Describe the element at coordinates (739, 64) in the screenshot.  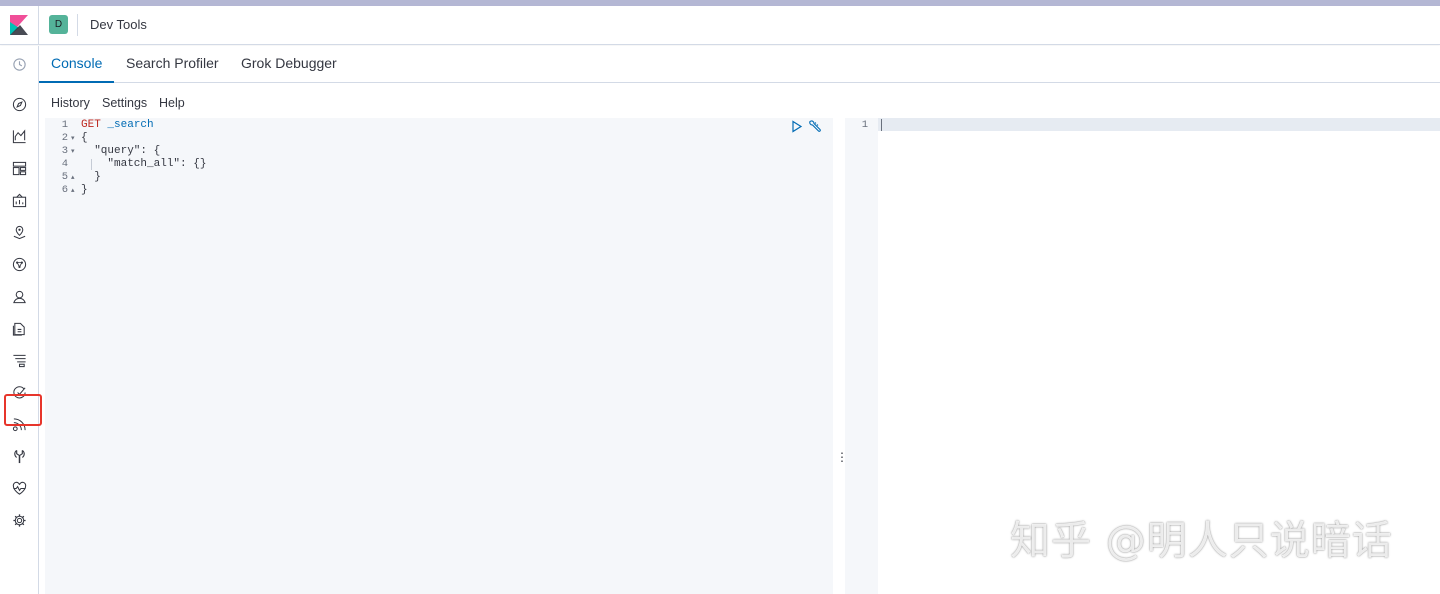
I see `tabs-bar: Console Search Profiler Grok Debugger` at that location.